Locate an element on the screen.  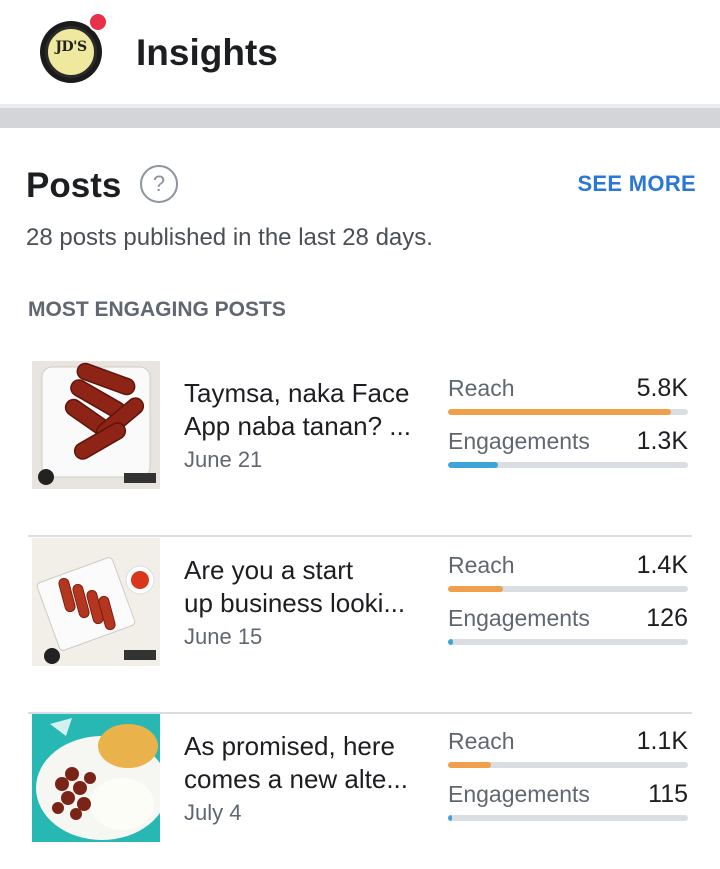
page-title: Insights is located at coordinates (207, 52).